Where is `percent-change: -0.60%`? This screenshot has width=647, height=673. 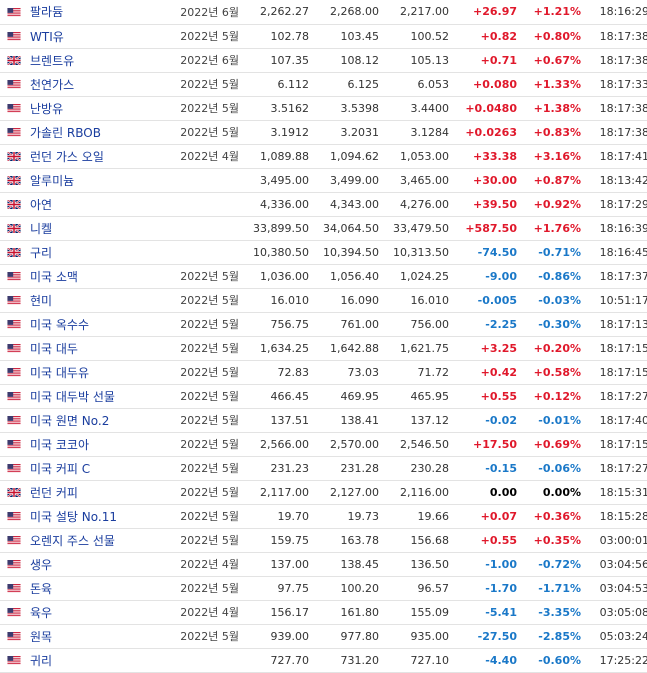
percent-change: -0.60% is located at coordinates (551, 660).